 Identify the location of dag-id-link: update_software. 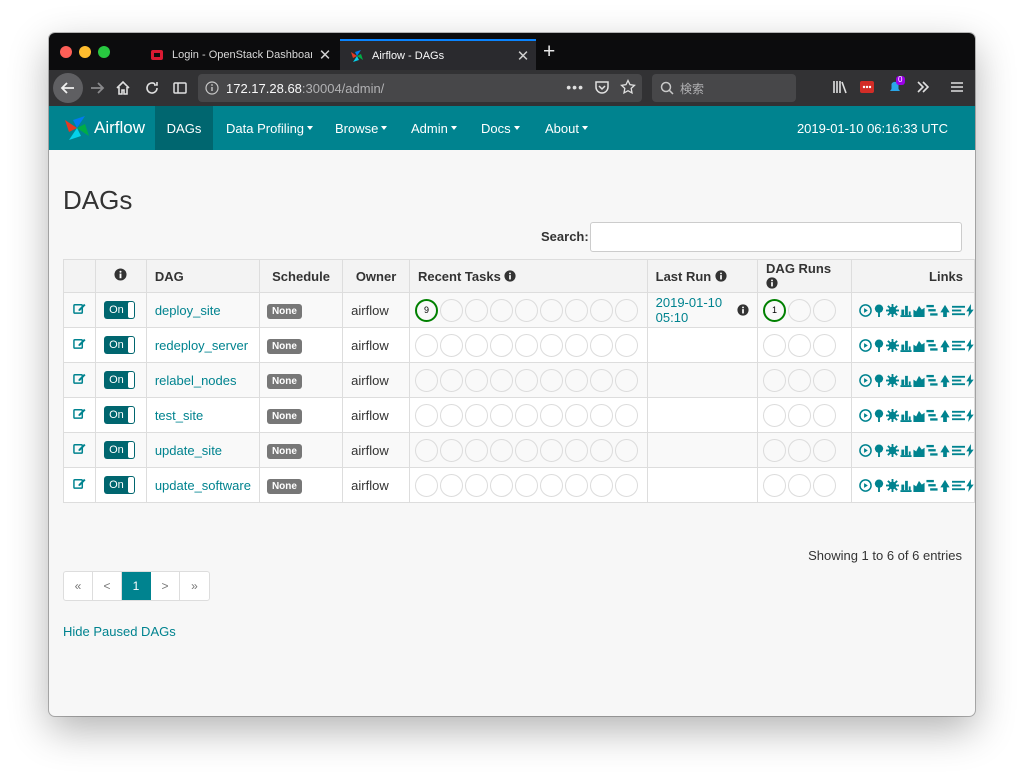
(203, 485).